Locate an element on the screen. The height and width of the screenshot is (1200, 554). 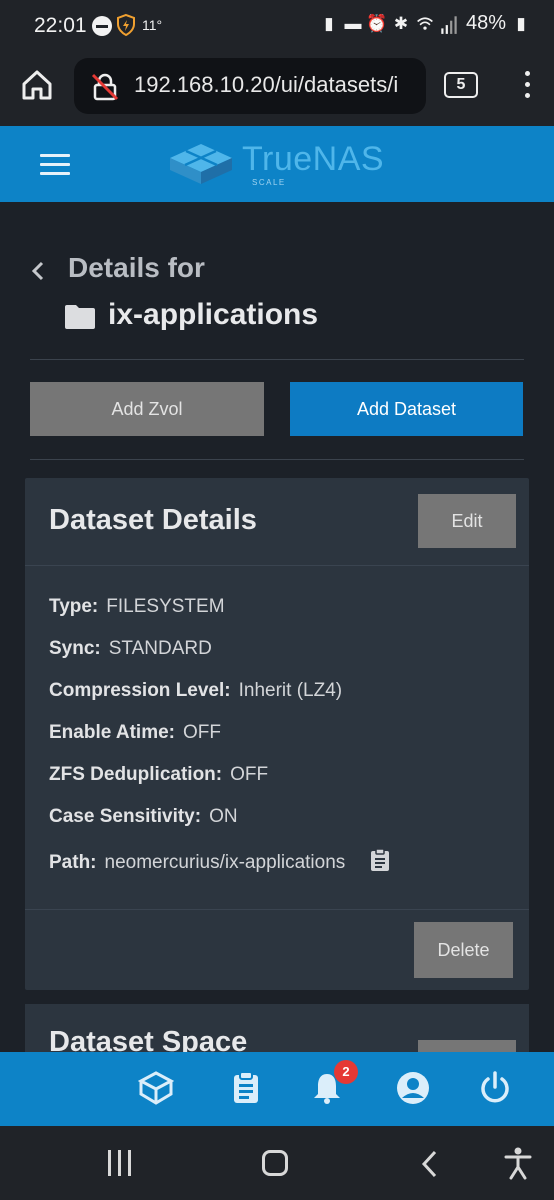
tab-switcher-button: 5 is located at coordinates (461, 85).